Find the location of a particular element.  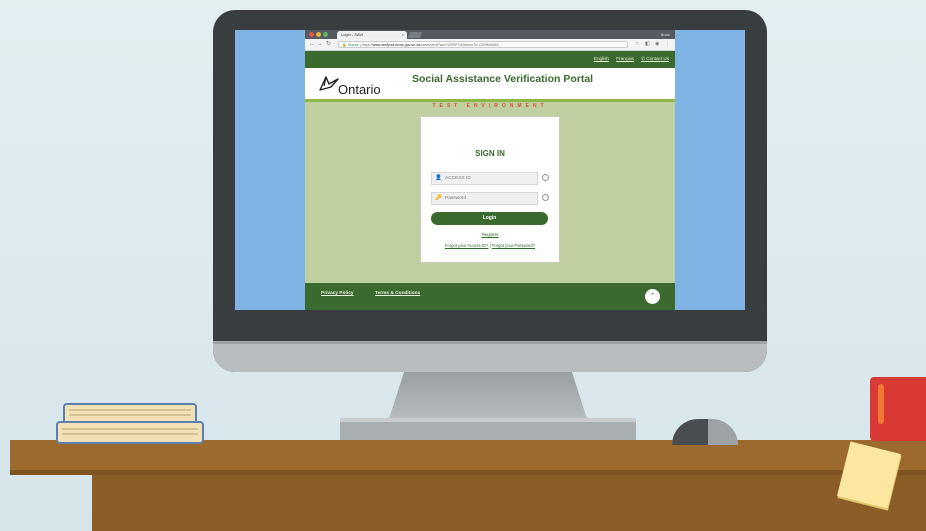

nav-links: English Français ✆ Contact Us is located at coordinates (628, 59).